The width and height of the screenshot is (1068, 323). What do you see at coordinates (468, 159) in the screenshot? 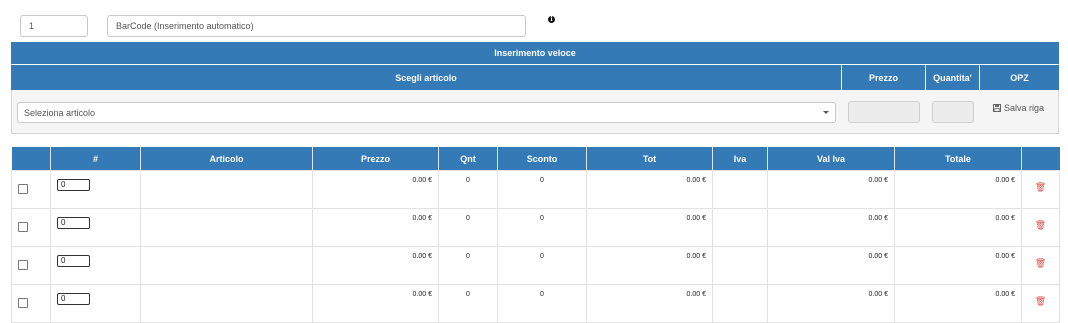
I see `header-qnt: Qnt` at bounding box center [468, 159].